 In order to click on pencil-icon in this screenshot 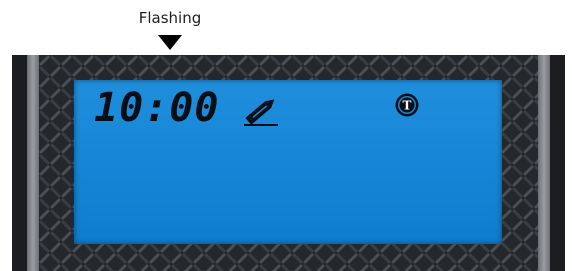, I will do `click(261, 111)`.